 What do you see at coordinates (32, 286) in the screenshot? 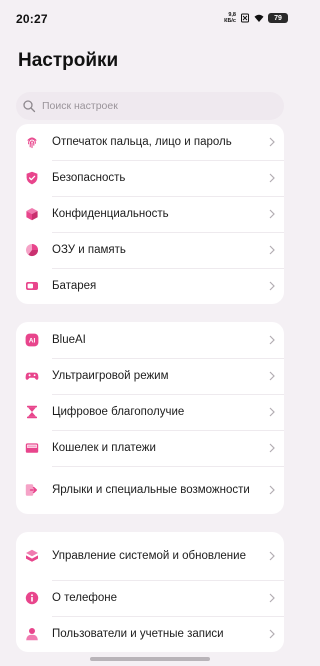
I see `battery-icon` at bounding box center [32, 286].